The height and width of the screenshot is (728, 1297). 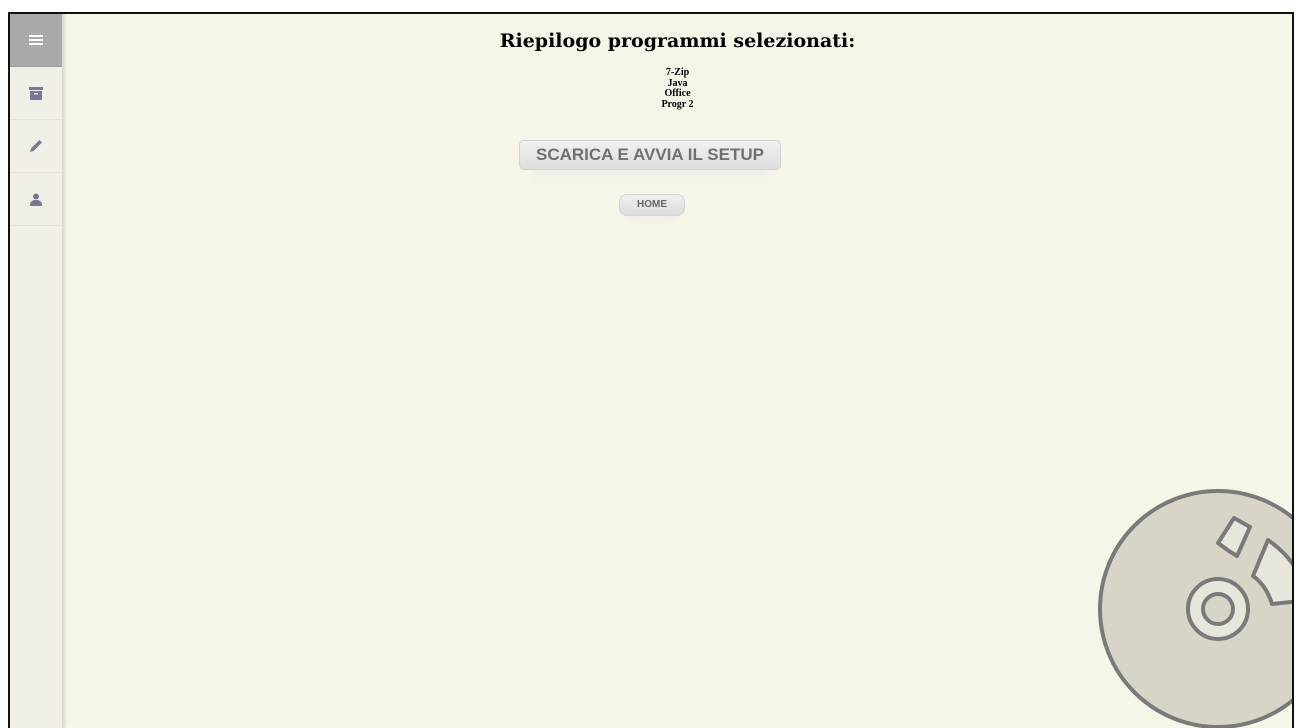 What do you see at coordinates (1195, 608) in the screenshot?
I see `disc-icon` at bounding box center [1195, 608].